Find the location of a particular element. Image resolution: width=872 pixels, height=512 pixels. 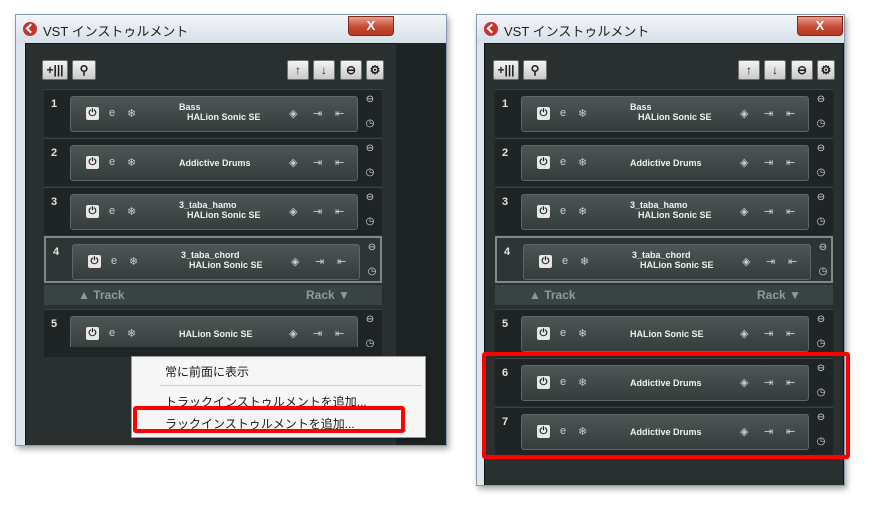

settings-button: ⚙ is located at coordinates (375, 70).